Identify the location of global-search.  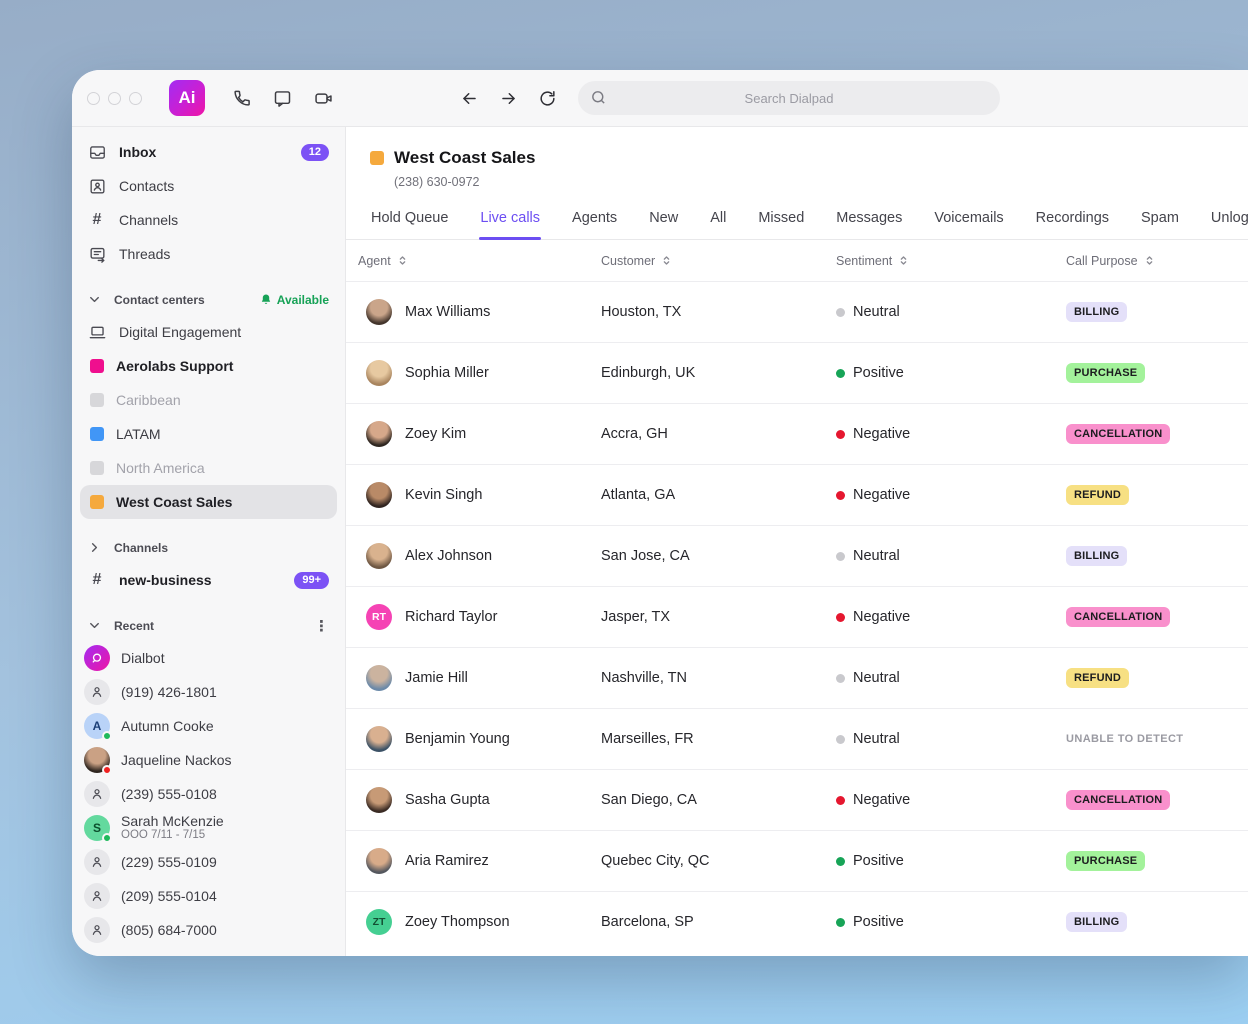
(789, 98).